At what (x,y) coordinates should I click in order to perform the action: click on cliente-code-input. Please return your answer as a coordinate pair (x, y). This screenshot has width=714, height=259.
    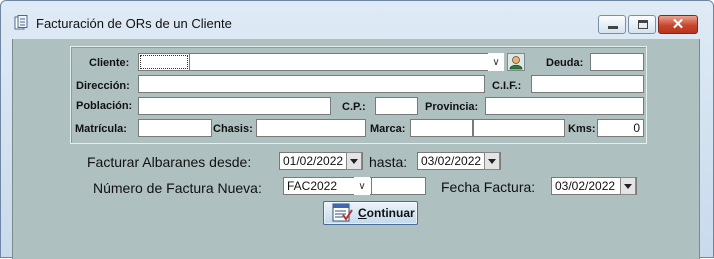
    Looking at the image, I should click on (164, 62).